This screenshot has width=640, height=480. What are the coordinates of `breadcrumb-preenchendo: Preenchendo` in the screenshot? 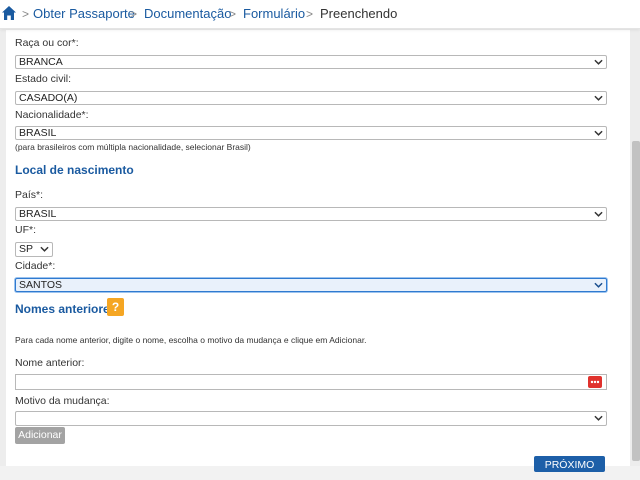 It's located at (359, 13).